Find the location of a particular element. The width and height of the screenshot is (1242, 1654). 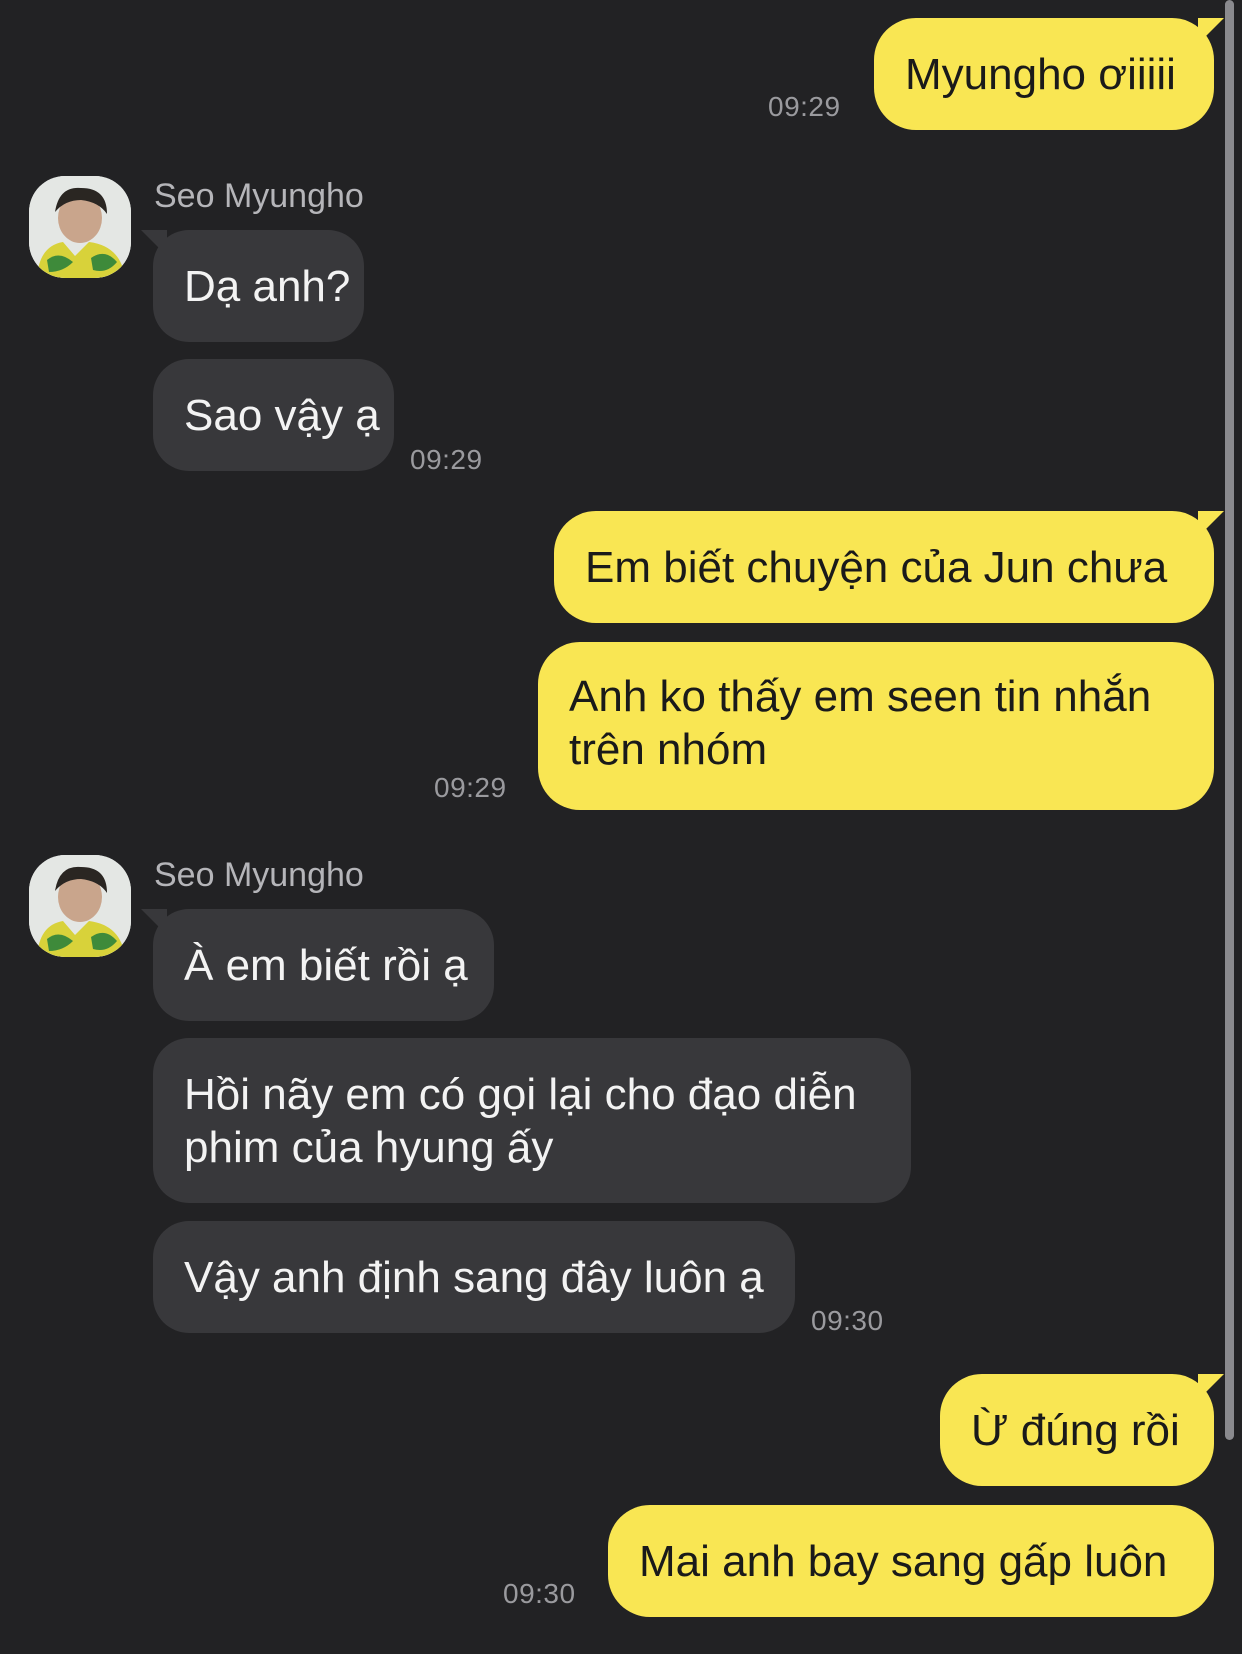

message-text: Myungho ơiiiii is located at coordinates (1040, 74).